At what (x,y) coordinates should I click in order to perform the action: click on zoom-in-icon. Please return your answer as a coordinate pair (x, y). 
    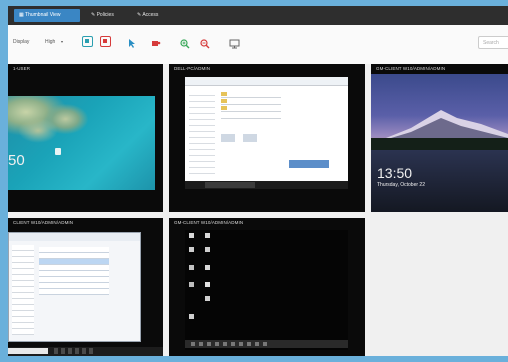
    Looking at the image, I should click on (185, 44).